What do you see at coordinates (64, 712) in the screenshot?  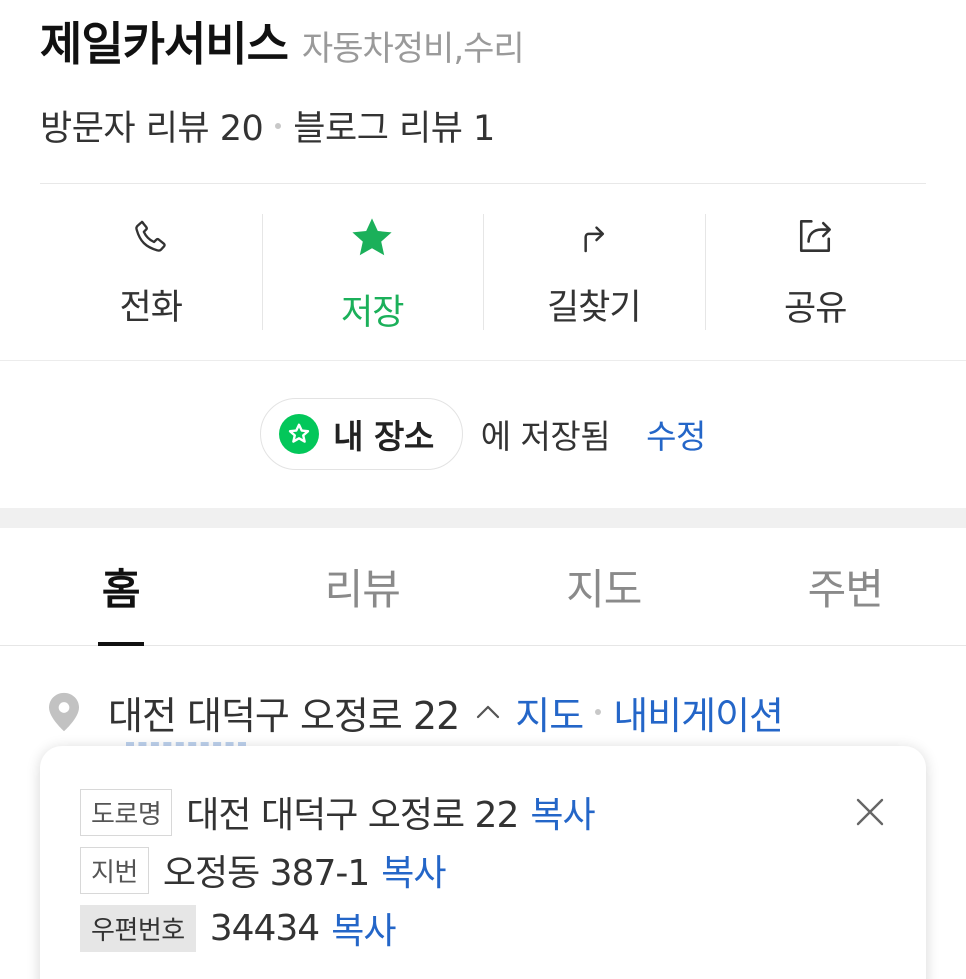 I see `location-pin-icon` at bounding box center [64, 712].